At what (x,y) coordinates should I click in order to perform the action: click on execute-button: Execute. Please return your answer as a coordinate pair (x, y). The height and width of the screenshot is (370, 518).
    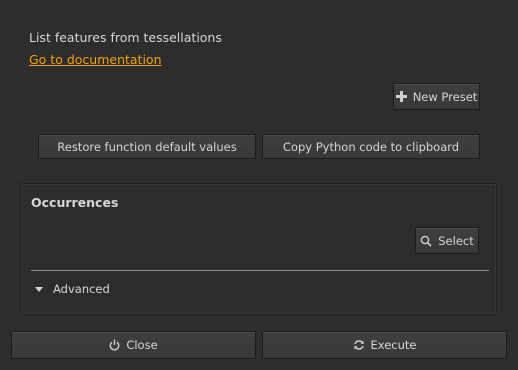
    Looking at the image, I should click on (384, 345).